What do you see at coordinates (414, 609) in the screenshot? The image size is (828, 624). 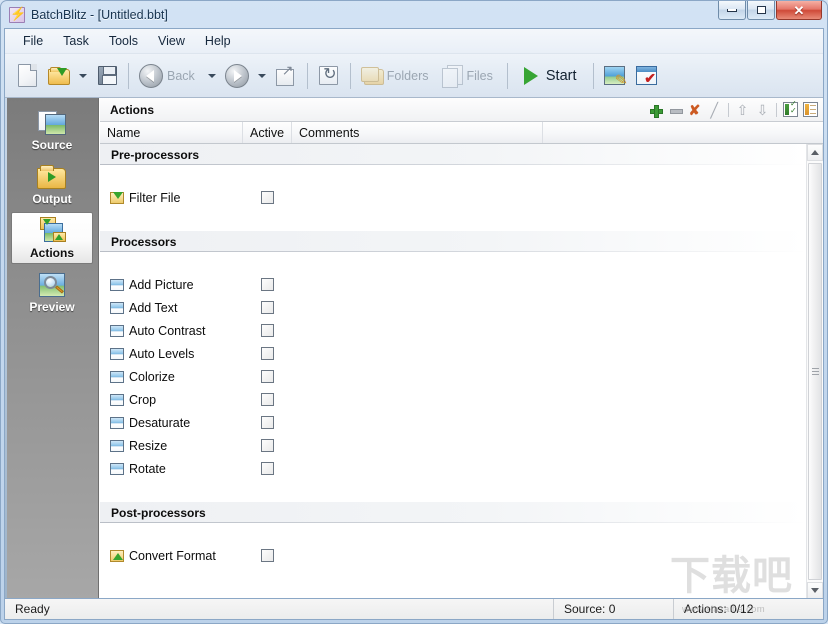 I see `status-bar: Ready Source: 0 Actions: 0/12` at bounding box center [414, 609].